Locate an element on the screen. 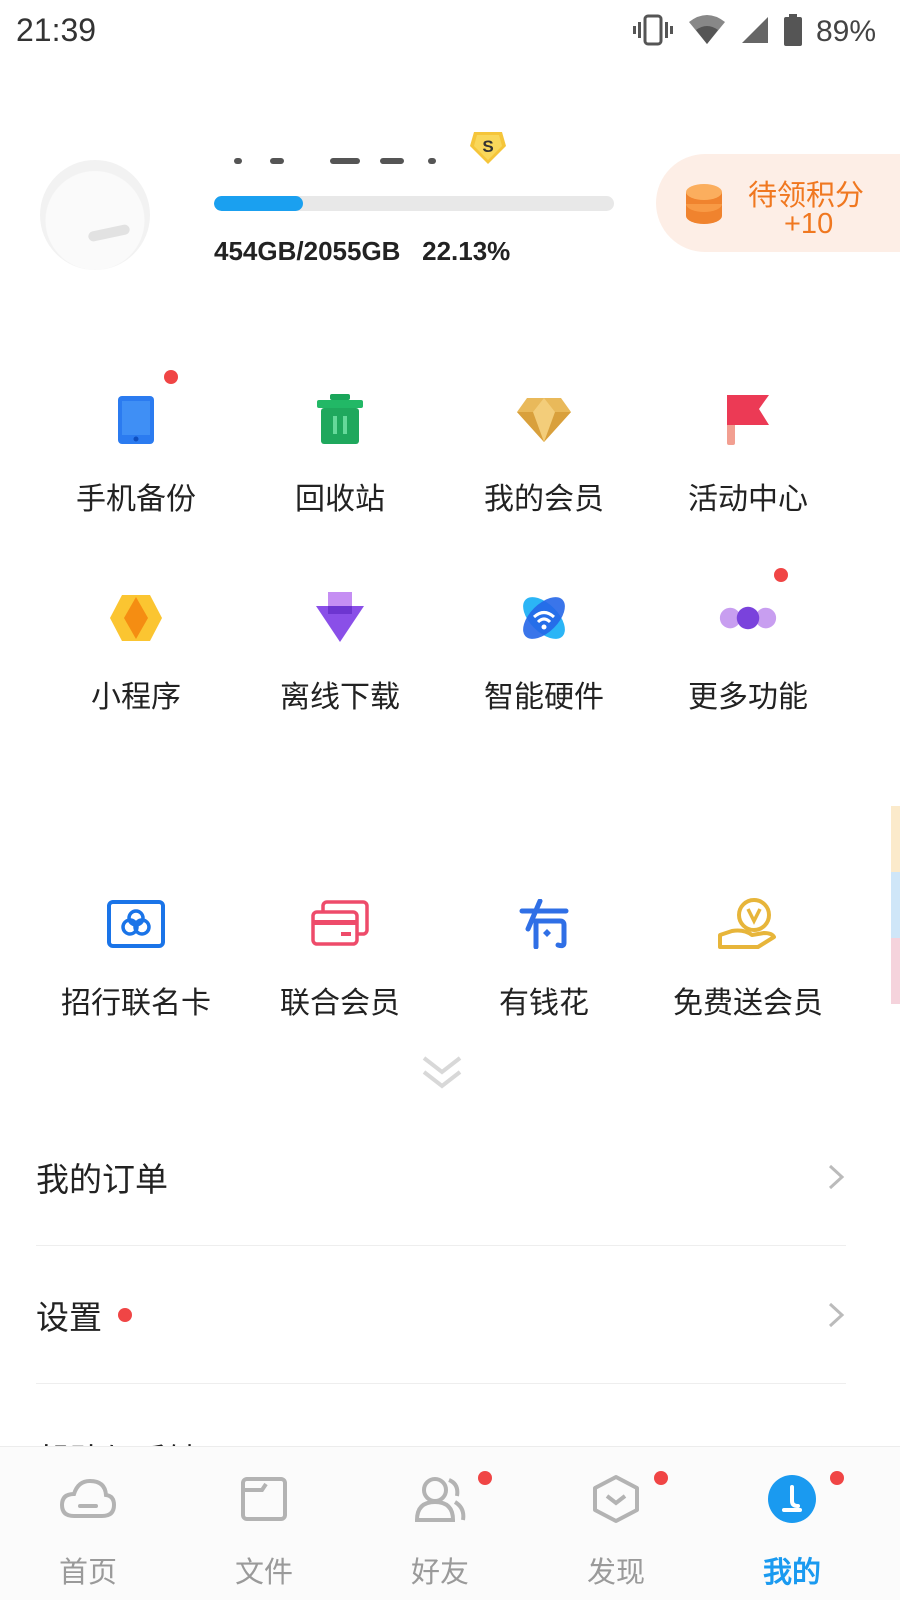 The image size is (900, 1600). profile-icon is located at coordinates (792, 1499).